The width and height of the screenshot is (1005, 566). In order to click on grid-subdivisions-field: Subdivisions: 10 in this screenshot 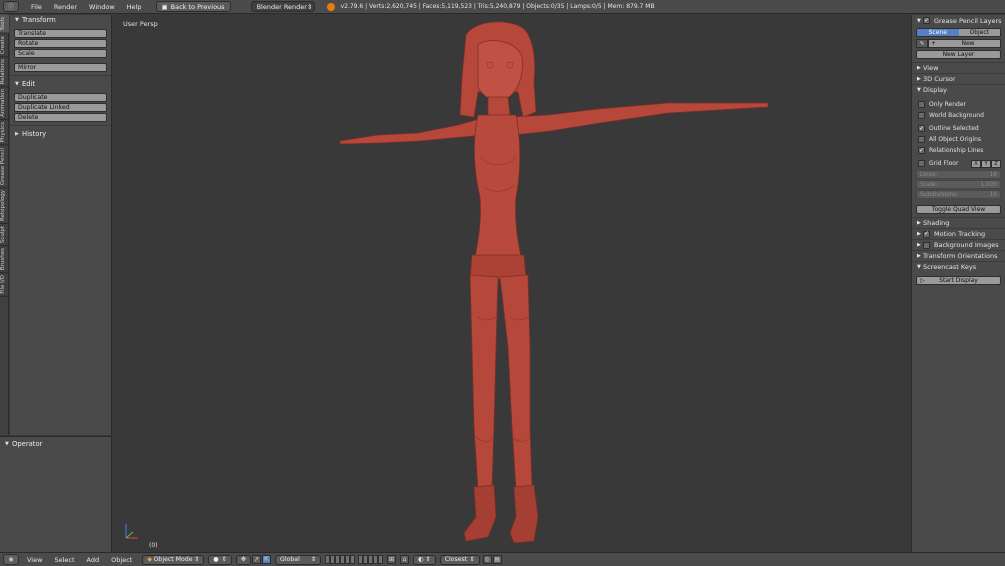, I will do `click(958, 194)`.